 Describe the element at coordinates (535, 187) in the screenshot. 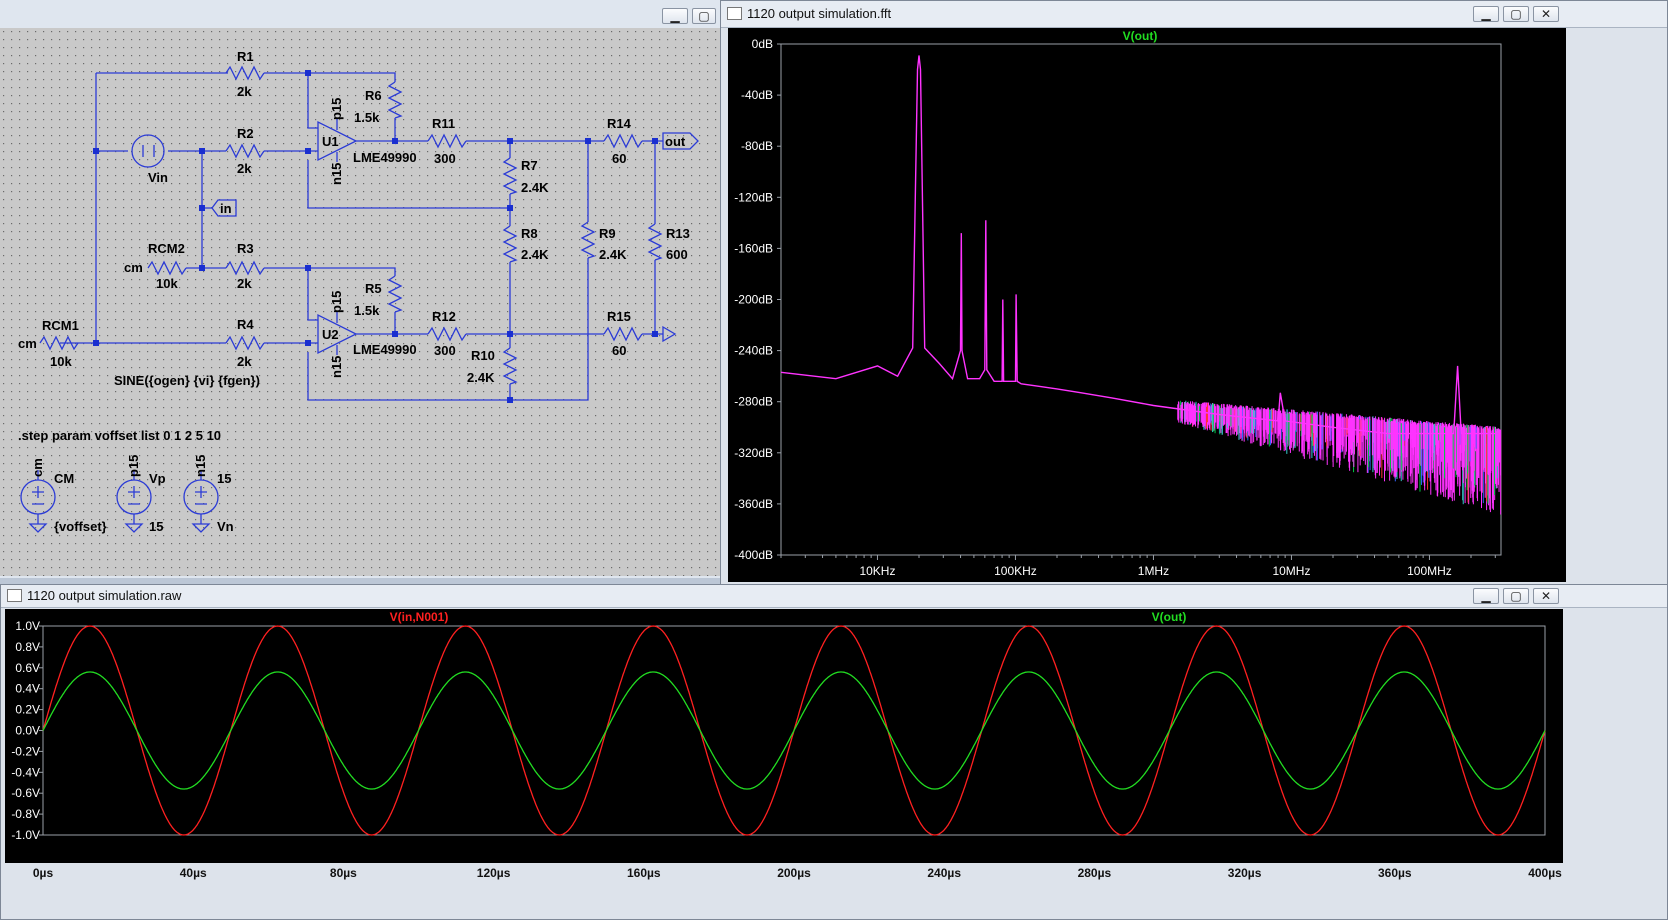

I see `r7-value: 2.4K` at that location.